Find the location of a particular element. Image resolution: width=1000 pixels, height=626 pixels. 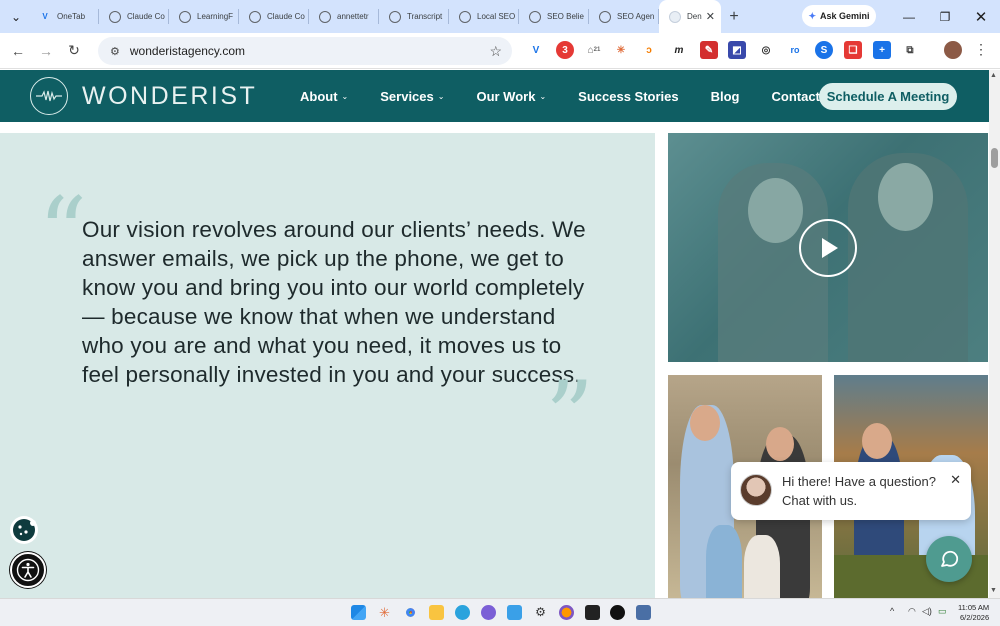

address-bar: ⚙ wonderistagency.com ☆ is located at coordinates (305, 51).